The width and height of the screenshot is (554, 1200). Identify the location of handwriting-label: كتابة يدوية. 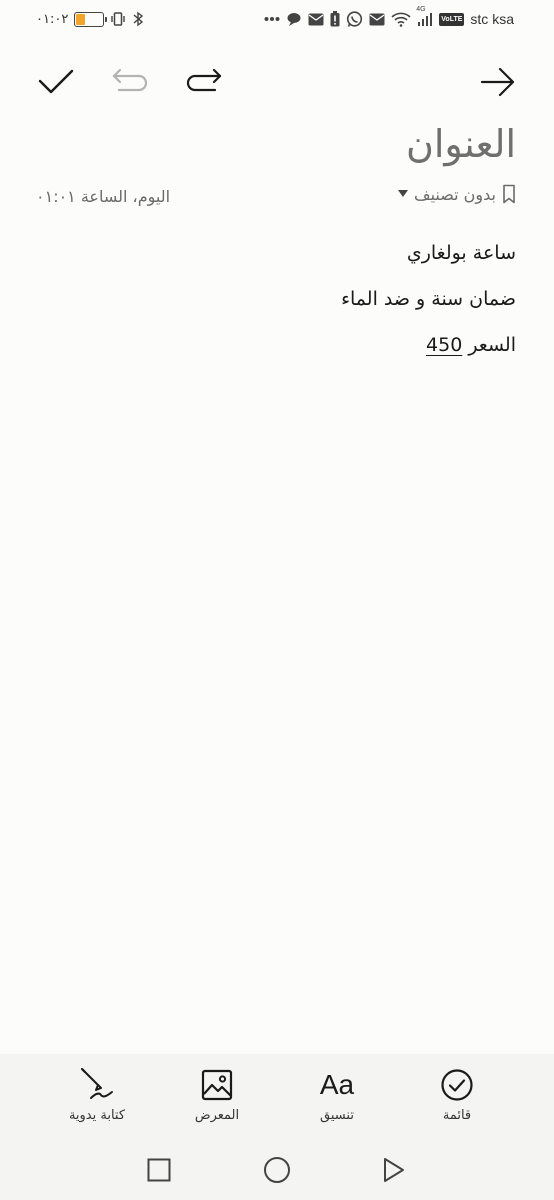
(97, 1115).